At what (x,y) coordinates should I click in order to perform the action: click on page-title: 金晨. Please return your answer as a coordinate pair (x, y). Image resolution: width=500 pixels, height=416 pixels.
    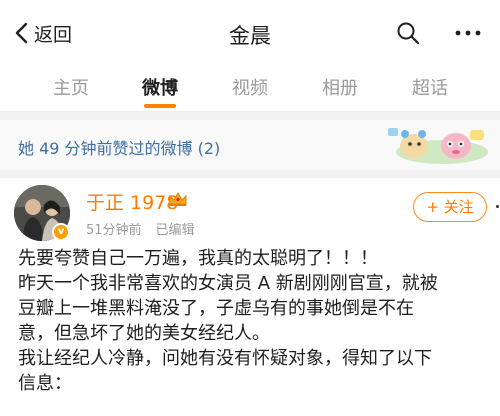
    Looking at the image, I should click on (250, 36).